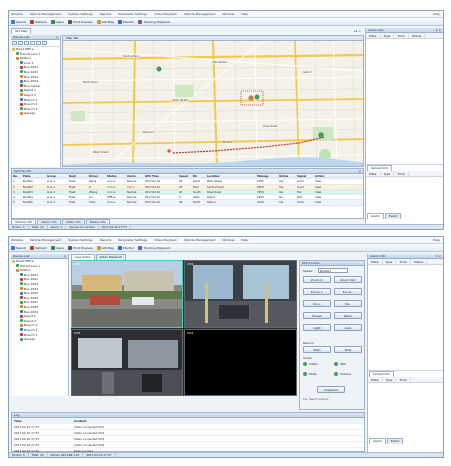 The image size is (451, 466). I want to click on video-channel-2: CH2, so click(240, 294).